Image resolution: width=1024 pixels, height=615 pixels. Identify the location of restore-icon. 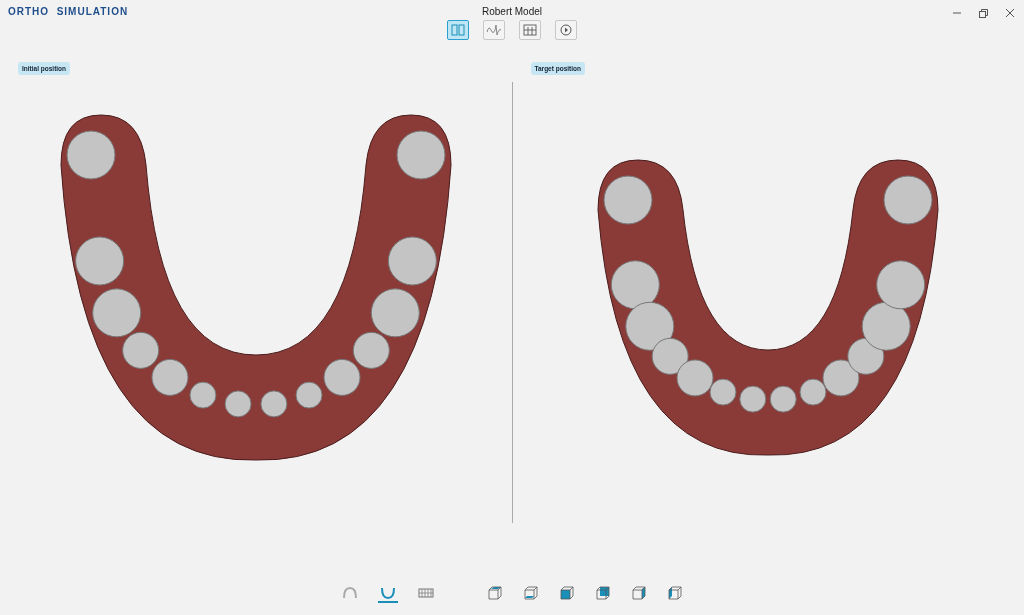
(983, 13).